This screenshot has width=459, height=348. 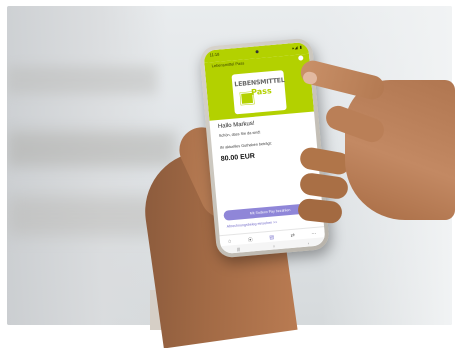 I want to click on nav-more-icon: ⋯, so click(x=314, y=234).